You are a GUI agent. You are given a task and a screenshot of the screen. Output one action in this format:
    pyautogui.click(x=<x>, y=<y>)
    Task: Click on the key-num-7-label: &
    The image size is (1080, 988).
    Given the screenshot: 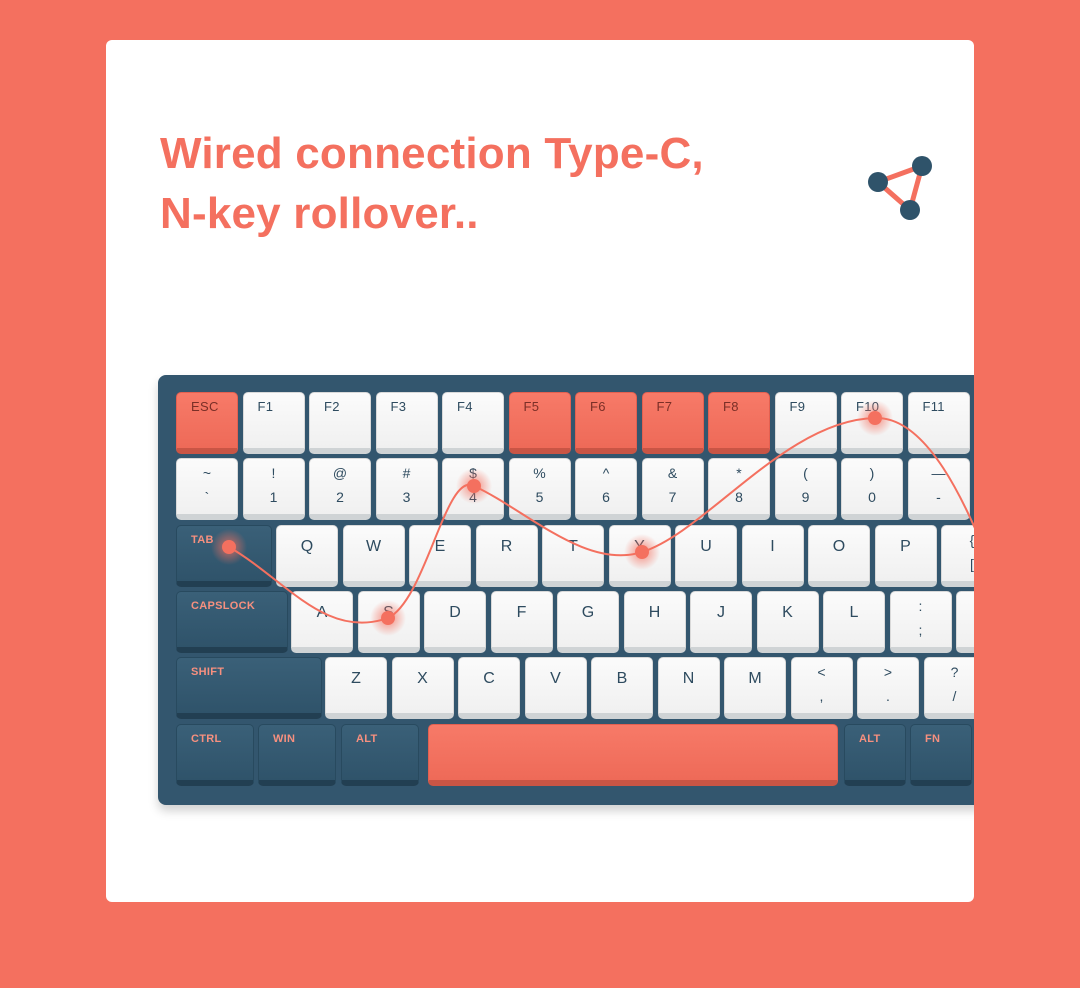 What is the action you would take?
    pyautogui.click(x=672, y=473)
    